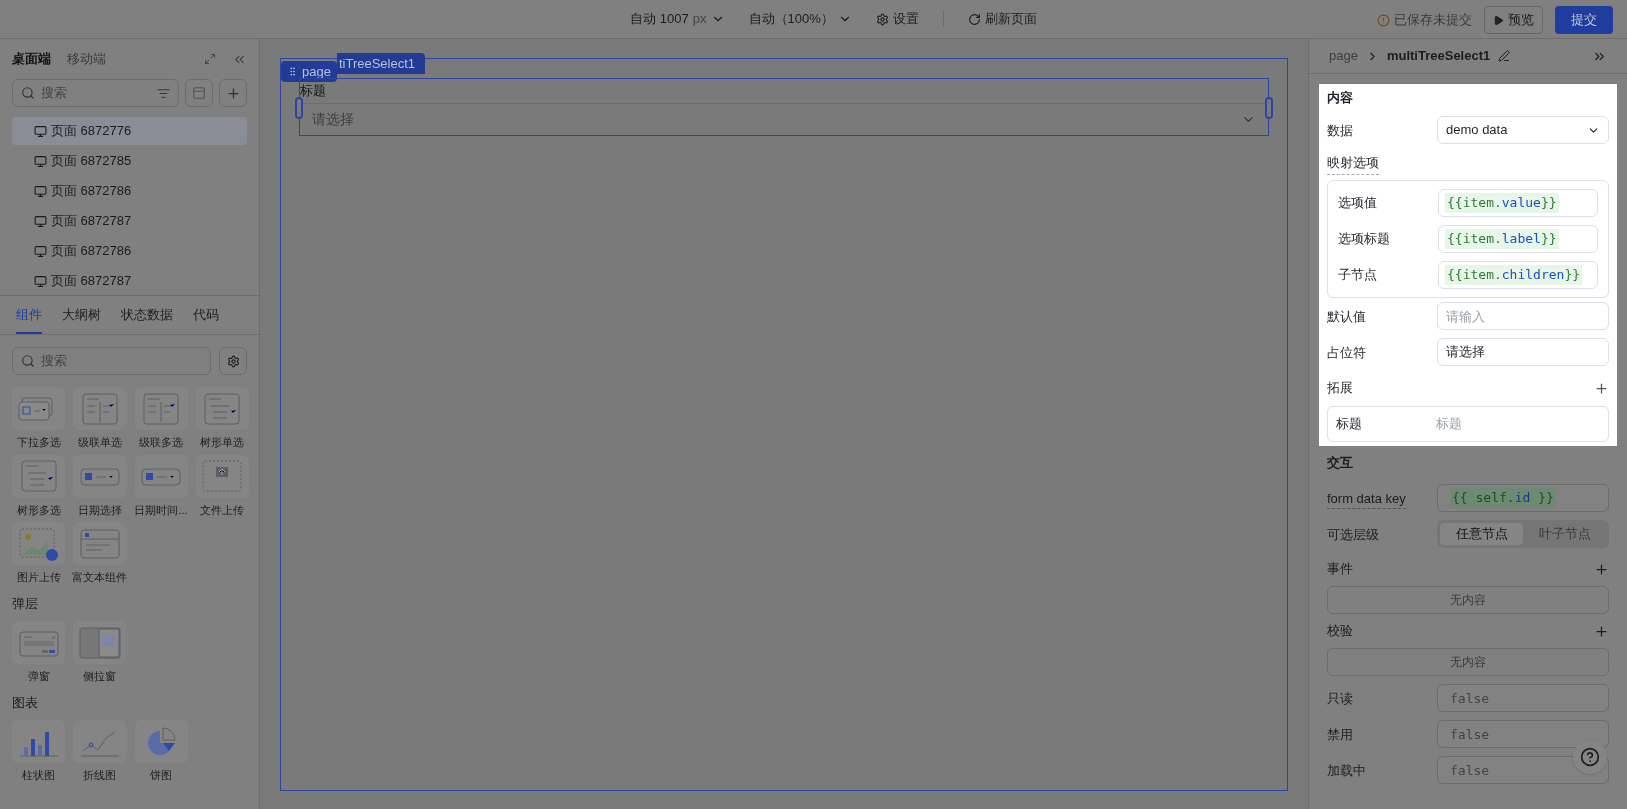 The height and width of the screenshot is (809, 1627). I want to click on component-label: 弹窗, so click(38, 676).